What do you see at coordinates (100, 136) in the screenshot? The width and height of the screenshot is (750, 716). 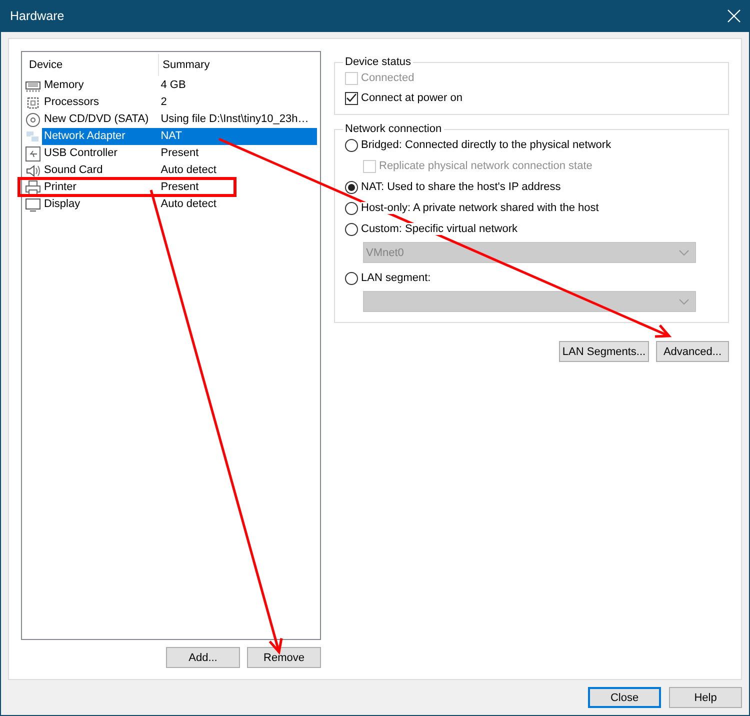 I see `device-name: Network Adapter` at bounding box center [100, 136].